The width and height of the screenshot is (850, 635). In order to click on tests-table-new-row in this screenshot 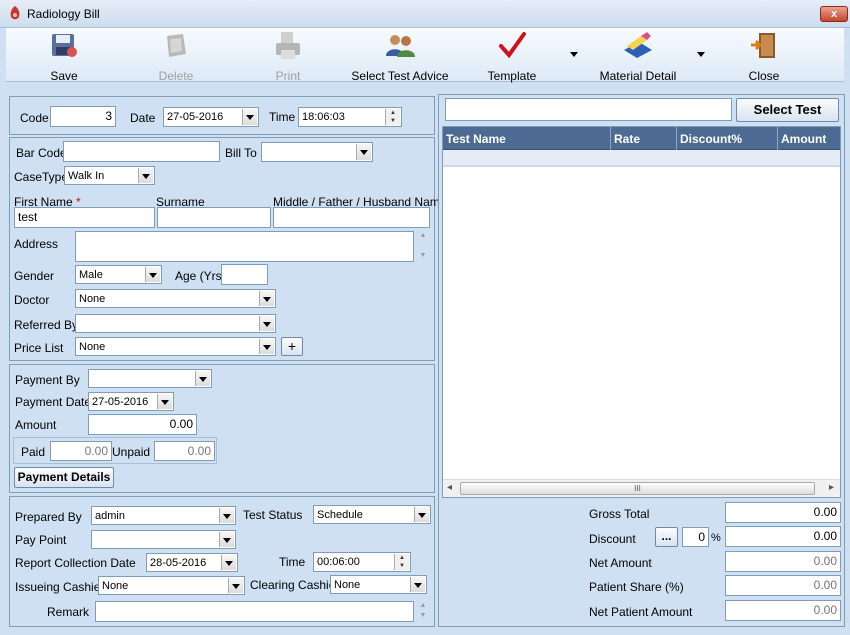, I will do `click(641, 158)`.